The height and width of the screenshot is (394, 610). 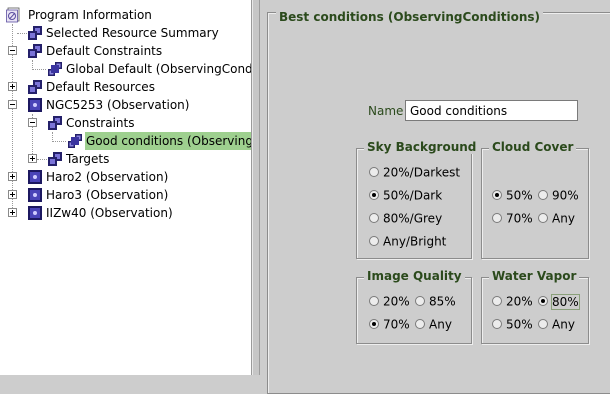 What do you see at coordinates (100, 123) in the screenshot?
I see `tree-node-label: Constraints` at bounding box center [100, 123].